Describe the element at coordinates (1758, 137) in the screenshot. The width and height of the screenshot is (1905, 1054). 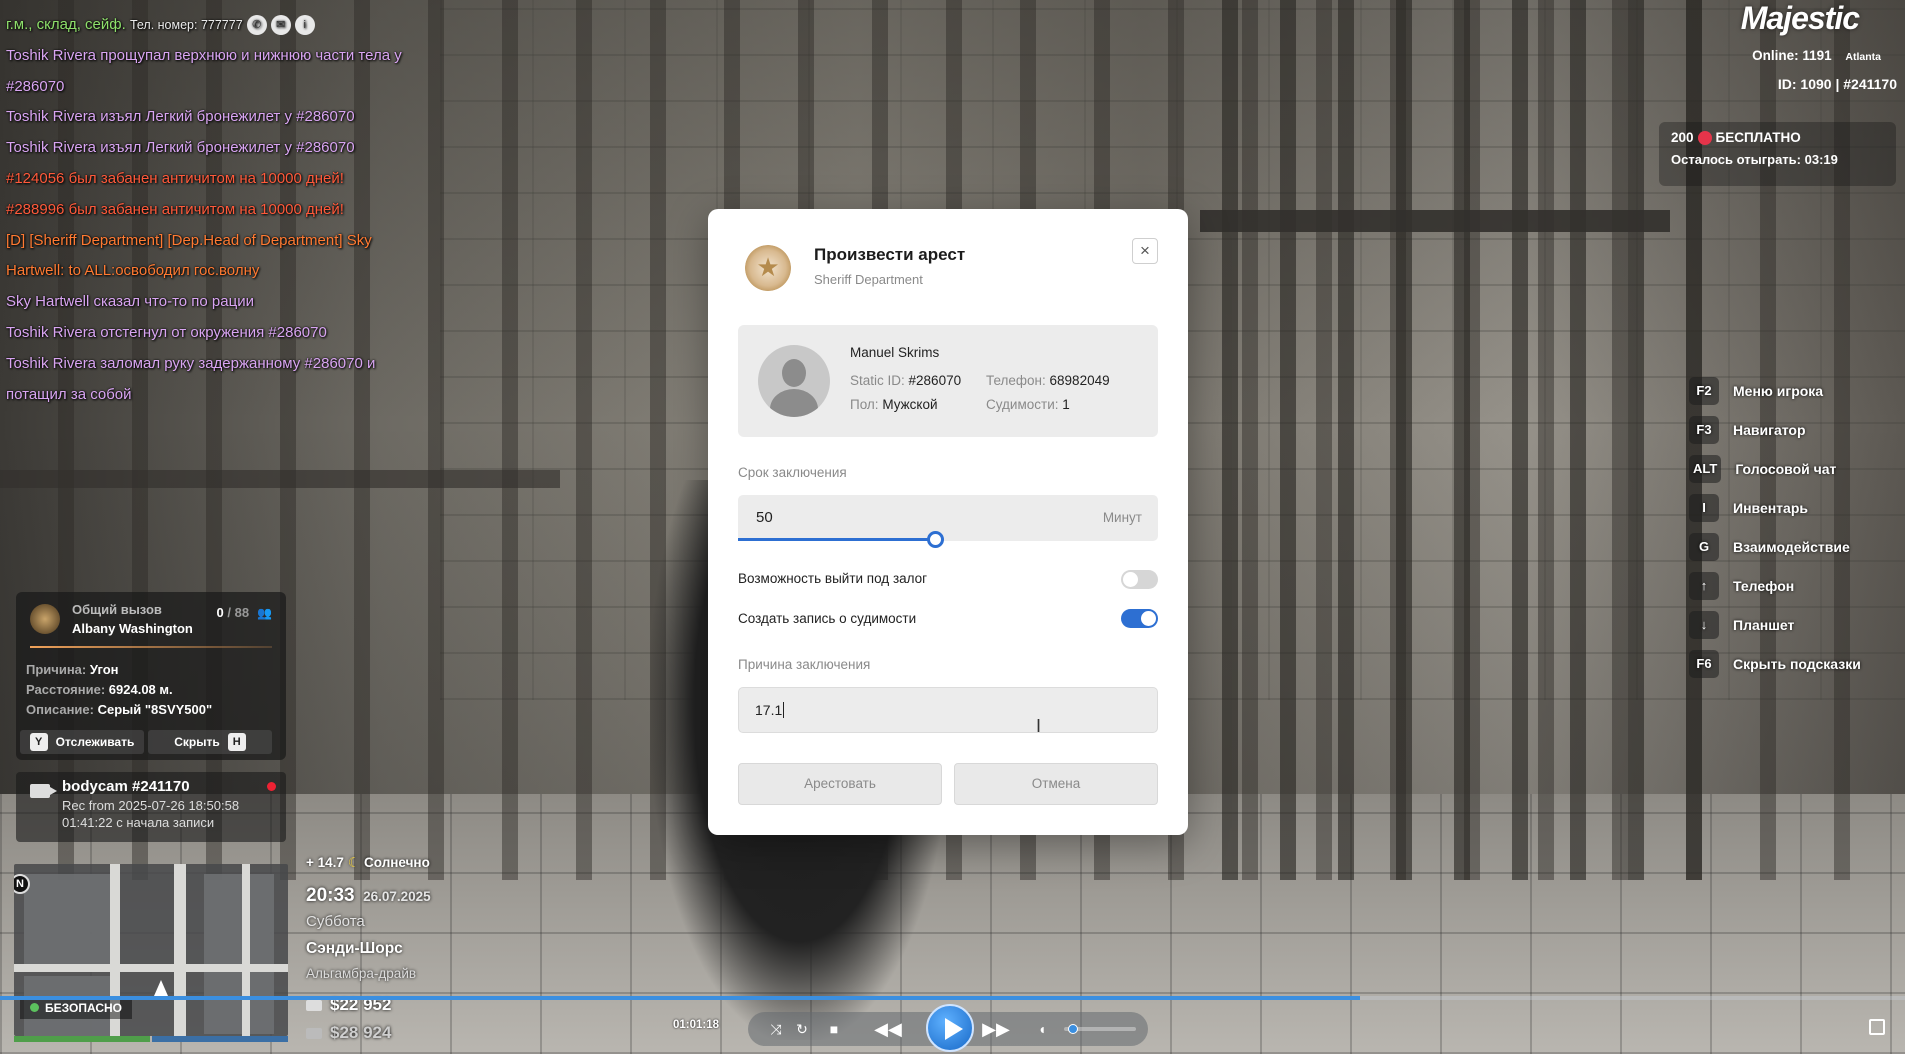
I see `bonus-free: БЕСПЛАТНО` at that location.